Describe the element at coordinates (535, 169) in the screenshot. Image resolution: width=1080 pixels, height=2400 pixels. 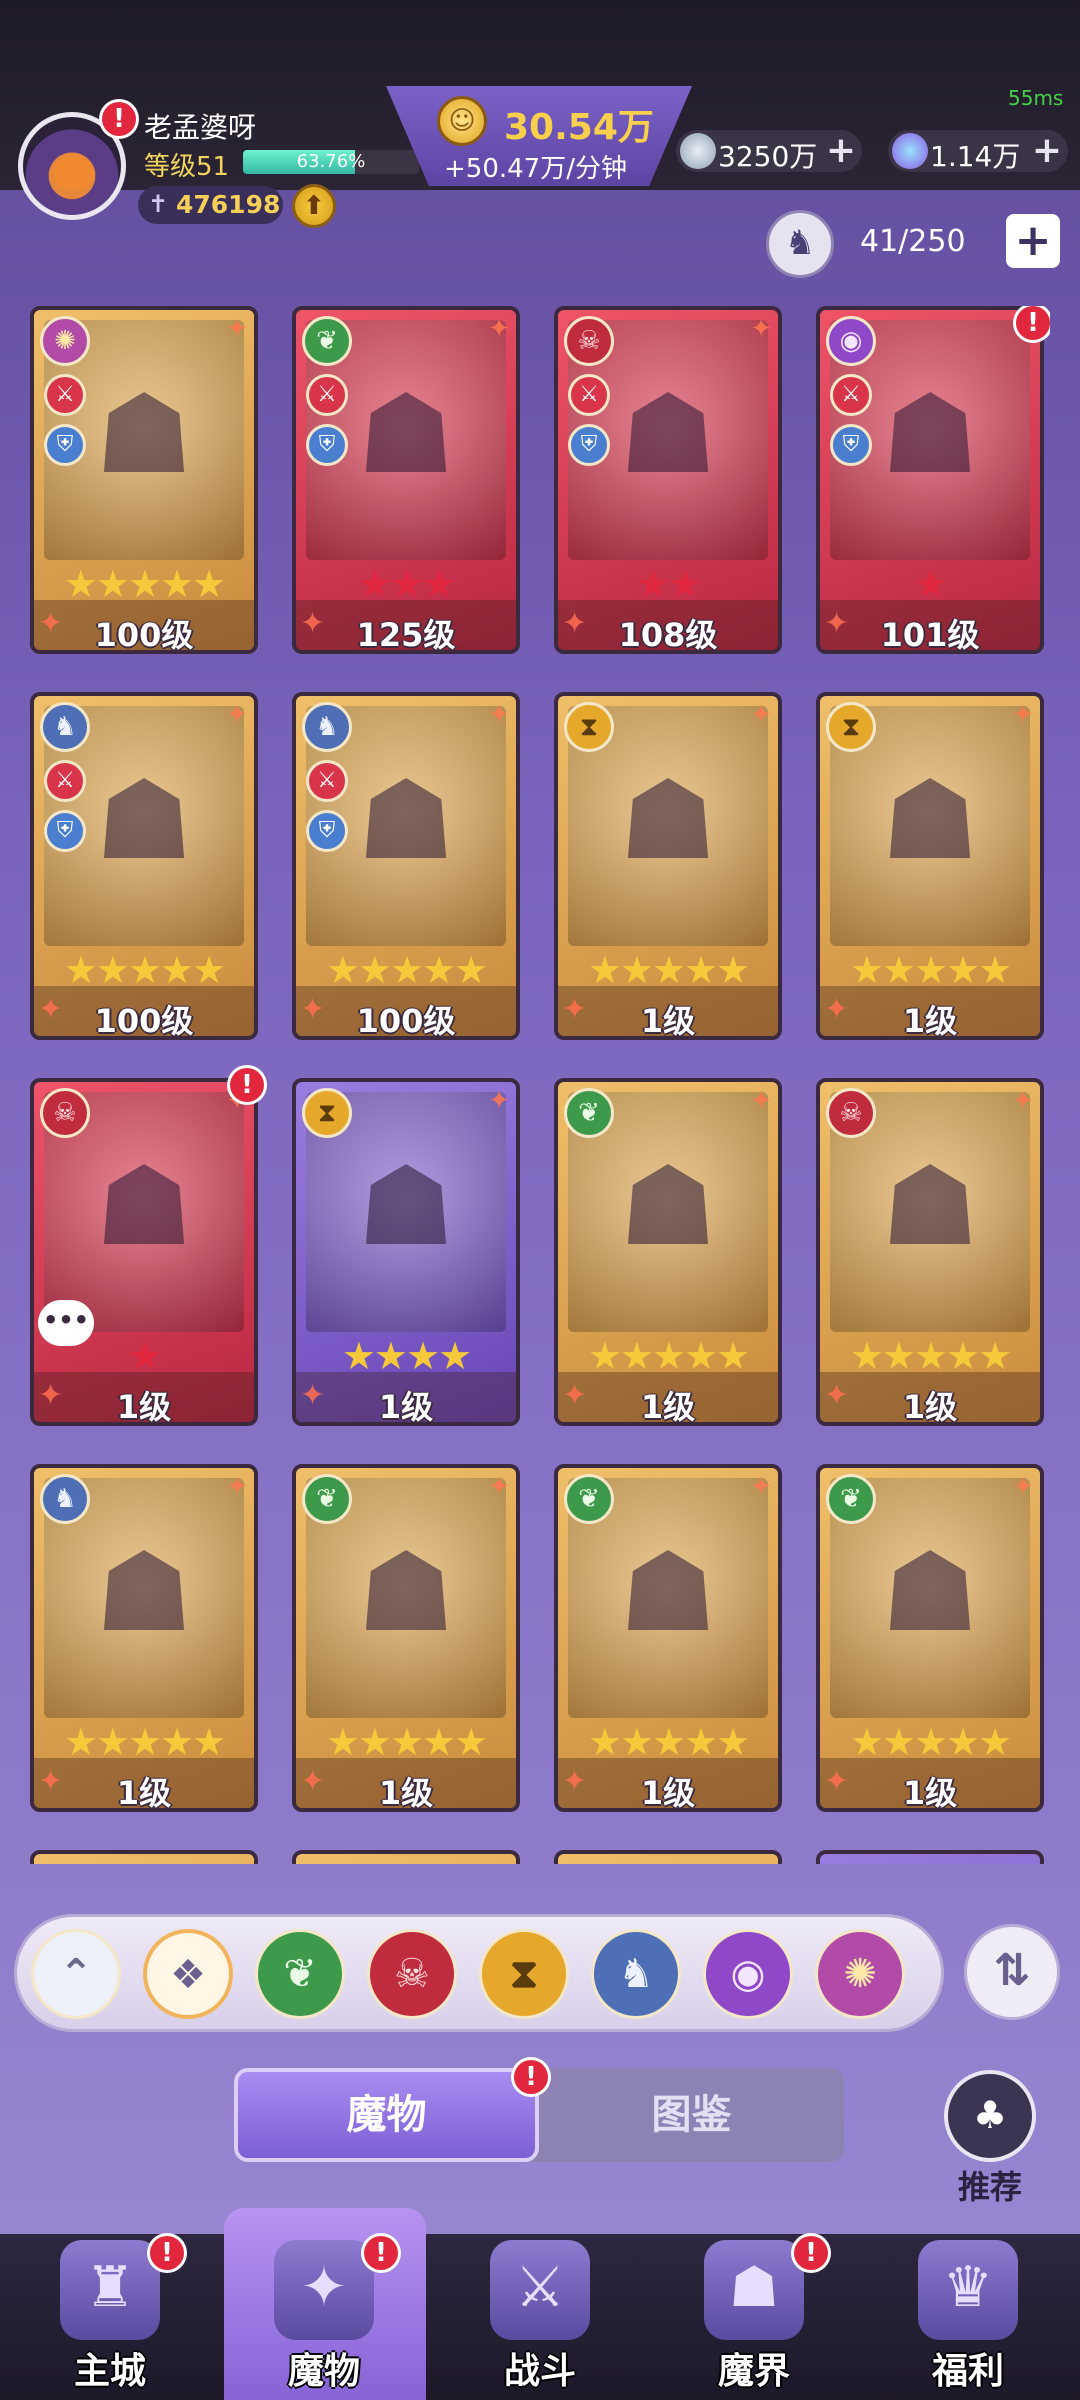
I see `gold-rate: +50.47万/分钟` at that location.